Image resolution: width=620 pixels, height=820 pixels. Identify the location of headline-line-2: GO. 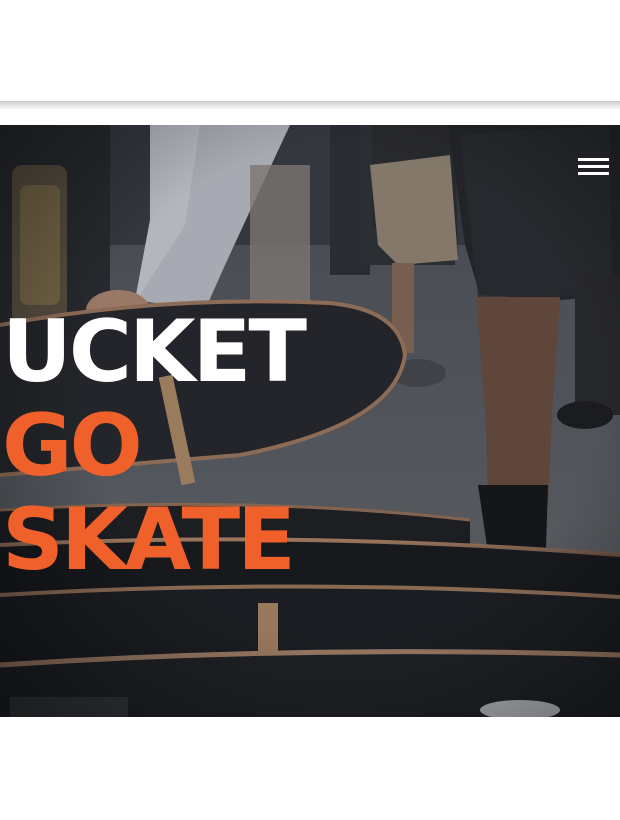
(72, 446).